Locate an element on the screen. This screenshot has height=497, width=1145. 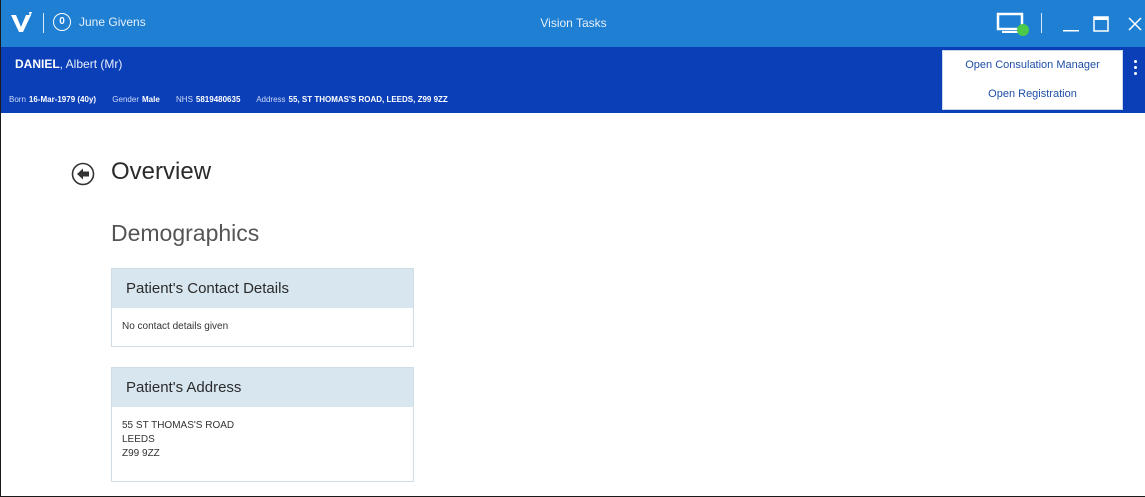
monitor-status-button is located at coordinates (1013, 23).